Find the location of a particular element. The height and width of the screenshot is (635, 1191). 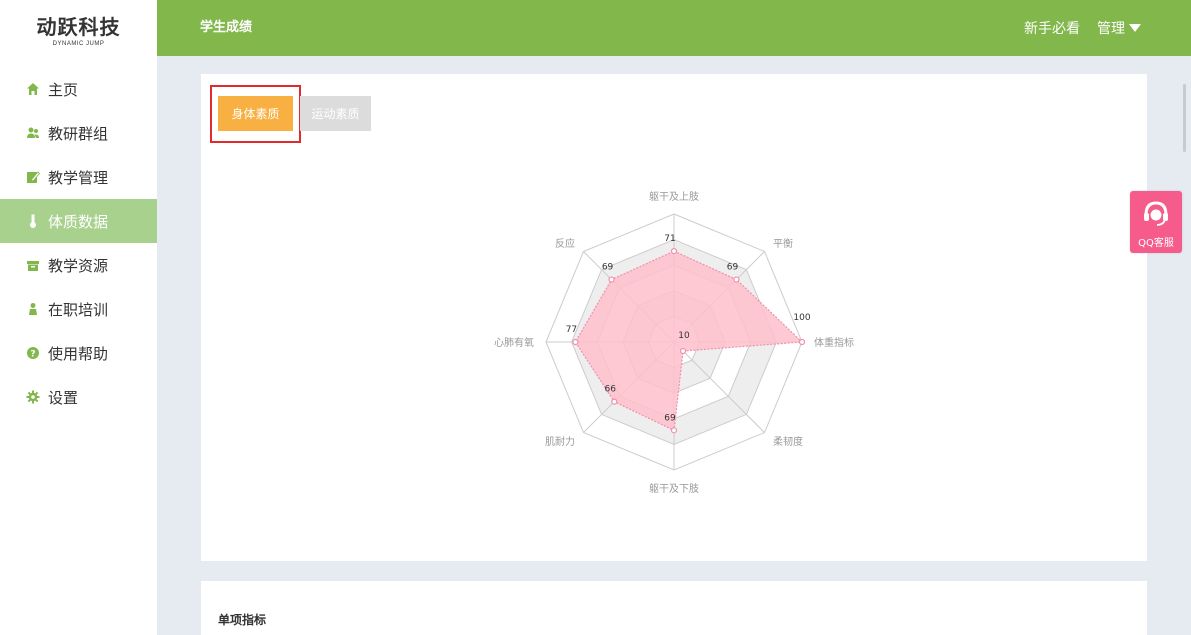

sidebar-item-label: 体质数据 is located at coordinates (78, 221).